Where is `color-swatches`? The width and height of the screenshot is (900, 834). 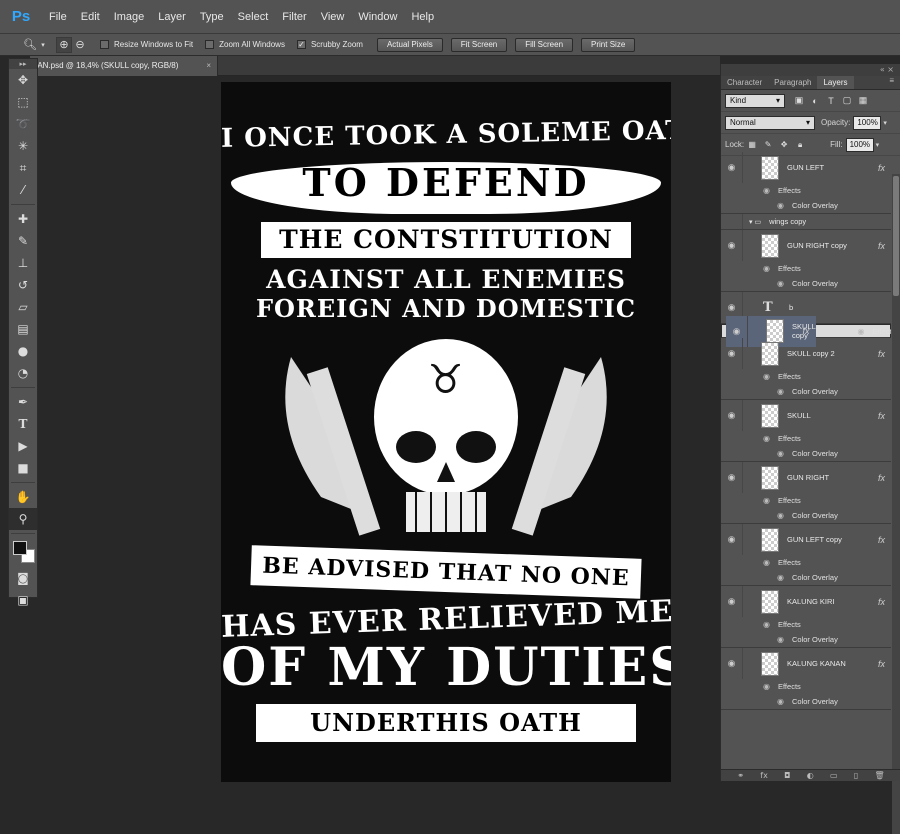
color-swatches is located at coordinates (23, 552).